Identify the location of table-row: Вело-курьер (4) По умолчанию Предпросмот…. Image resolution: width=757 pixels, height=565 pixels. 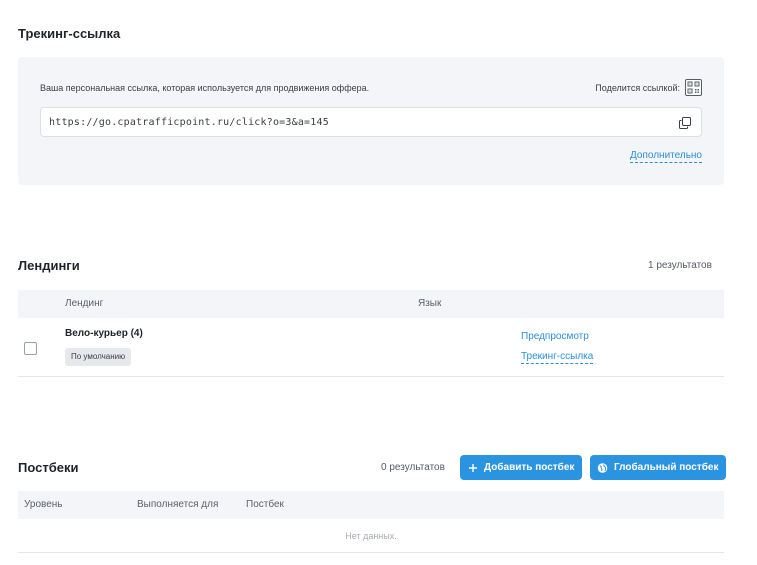
(371, 347).